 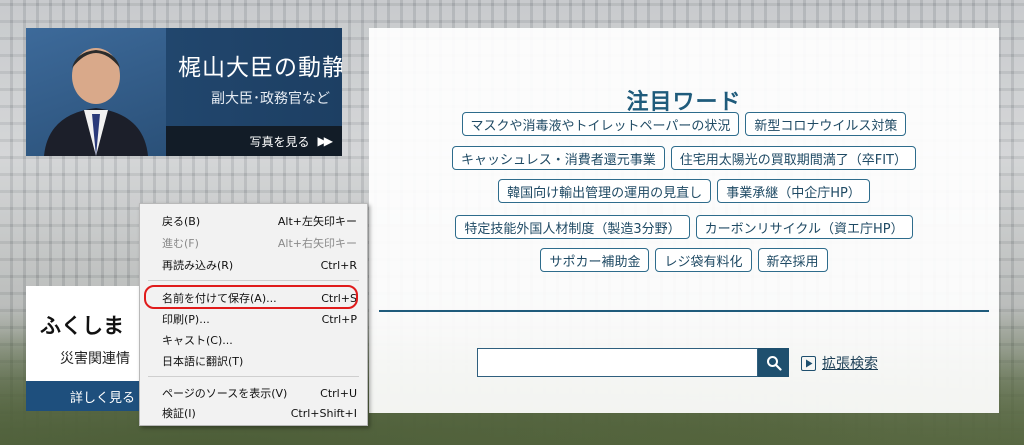 What do you see at coordinates (325, 141) in the screenshot?
I see `double-chevron-right-icon: ▶▶` at bounding box center [325, 141].